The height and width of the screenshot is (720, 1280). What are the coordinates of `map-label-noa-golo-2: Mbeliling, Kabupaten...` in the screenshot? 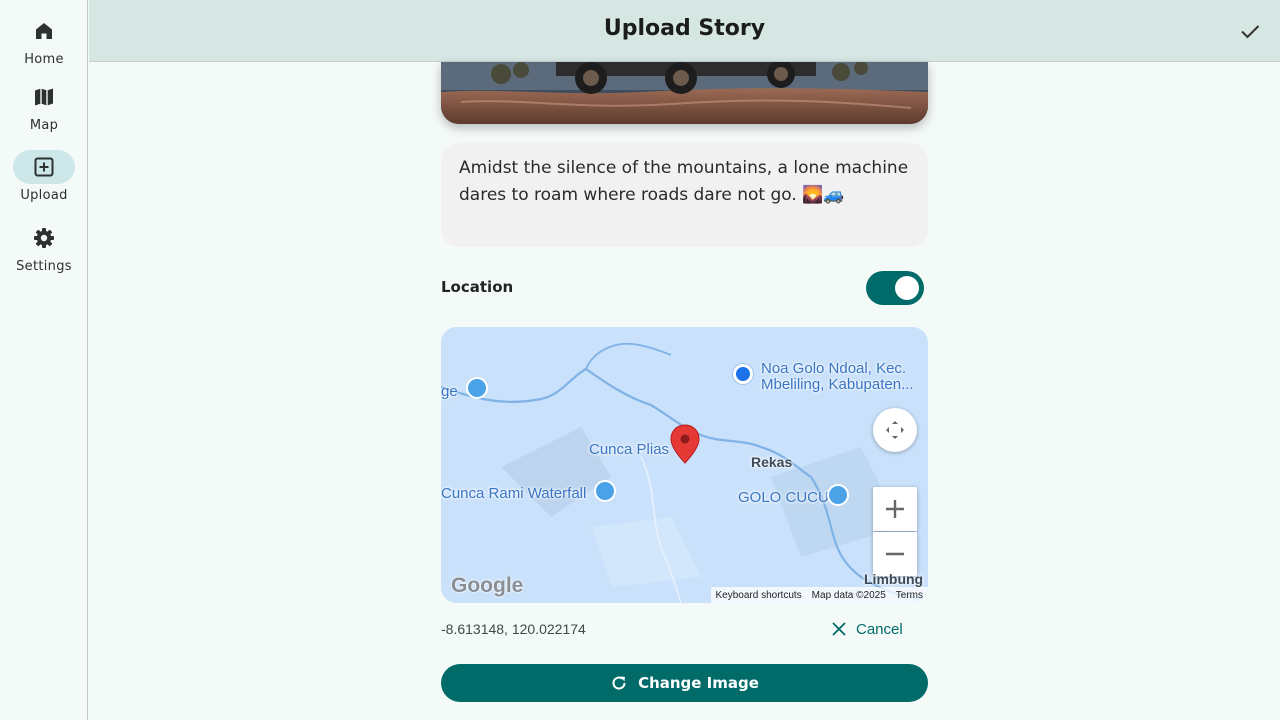 It's located at (837, 384).